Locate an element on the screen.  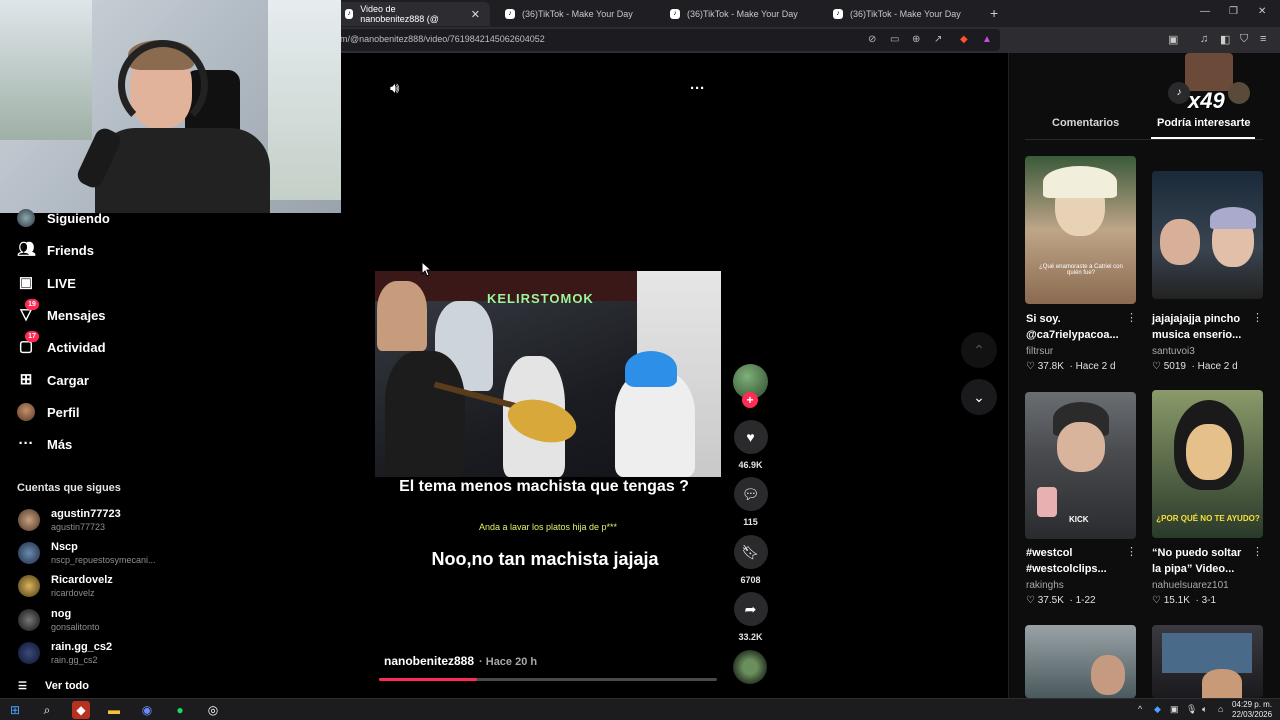
mouse-cursor-icon is located at coordinates (426, 269).